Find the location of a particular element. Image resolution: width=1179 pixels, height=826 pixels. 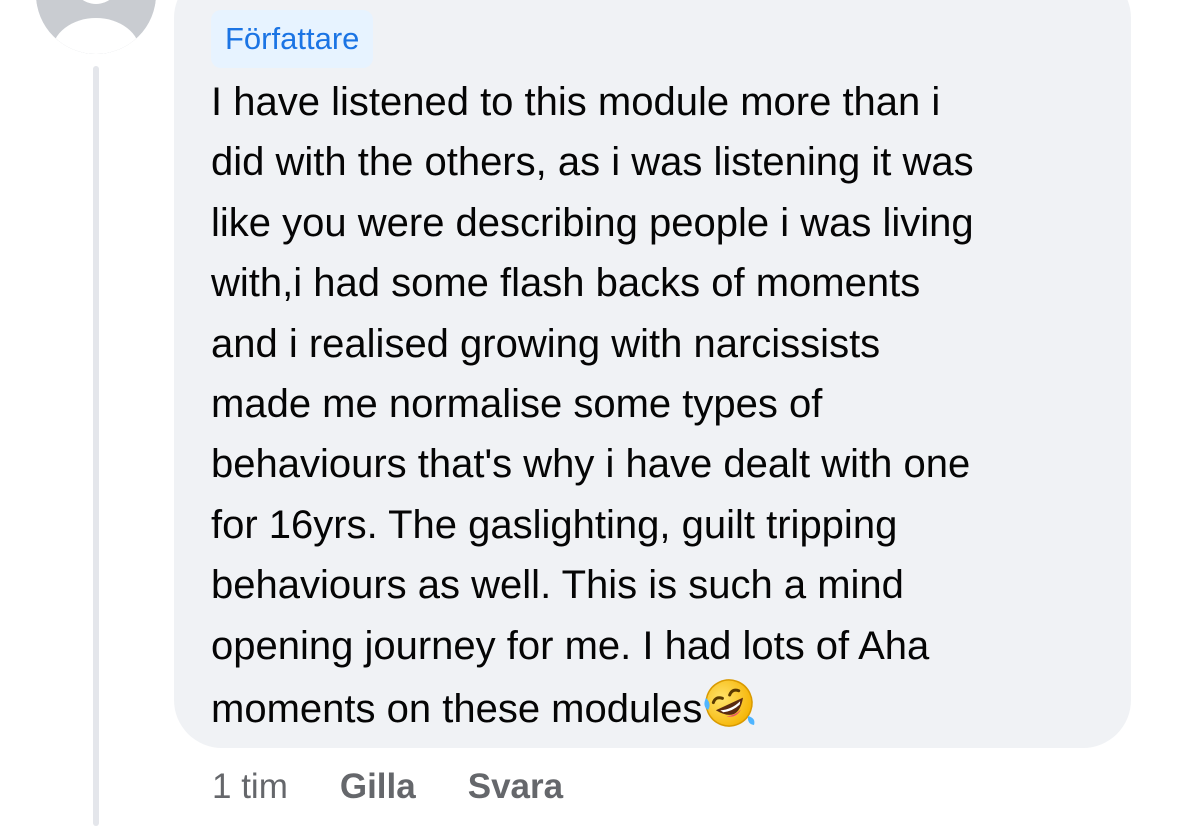

thread-line is located at coordinates (96, 446).